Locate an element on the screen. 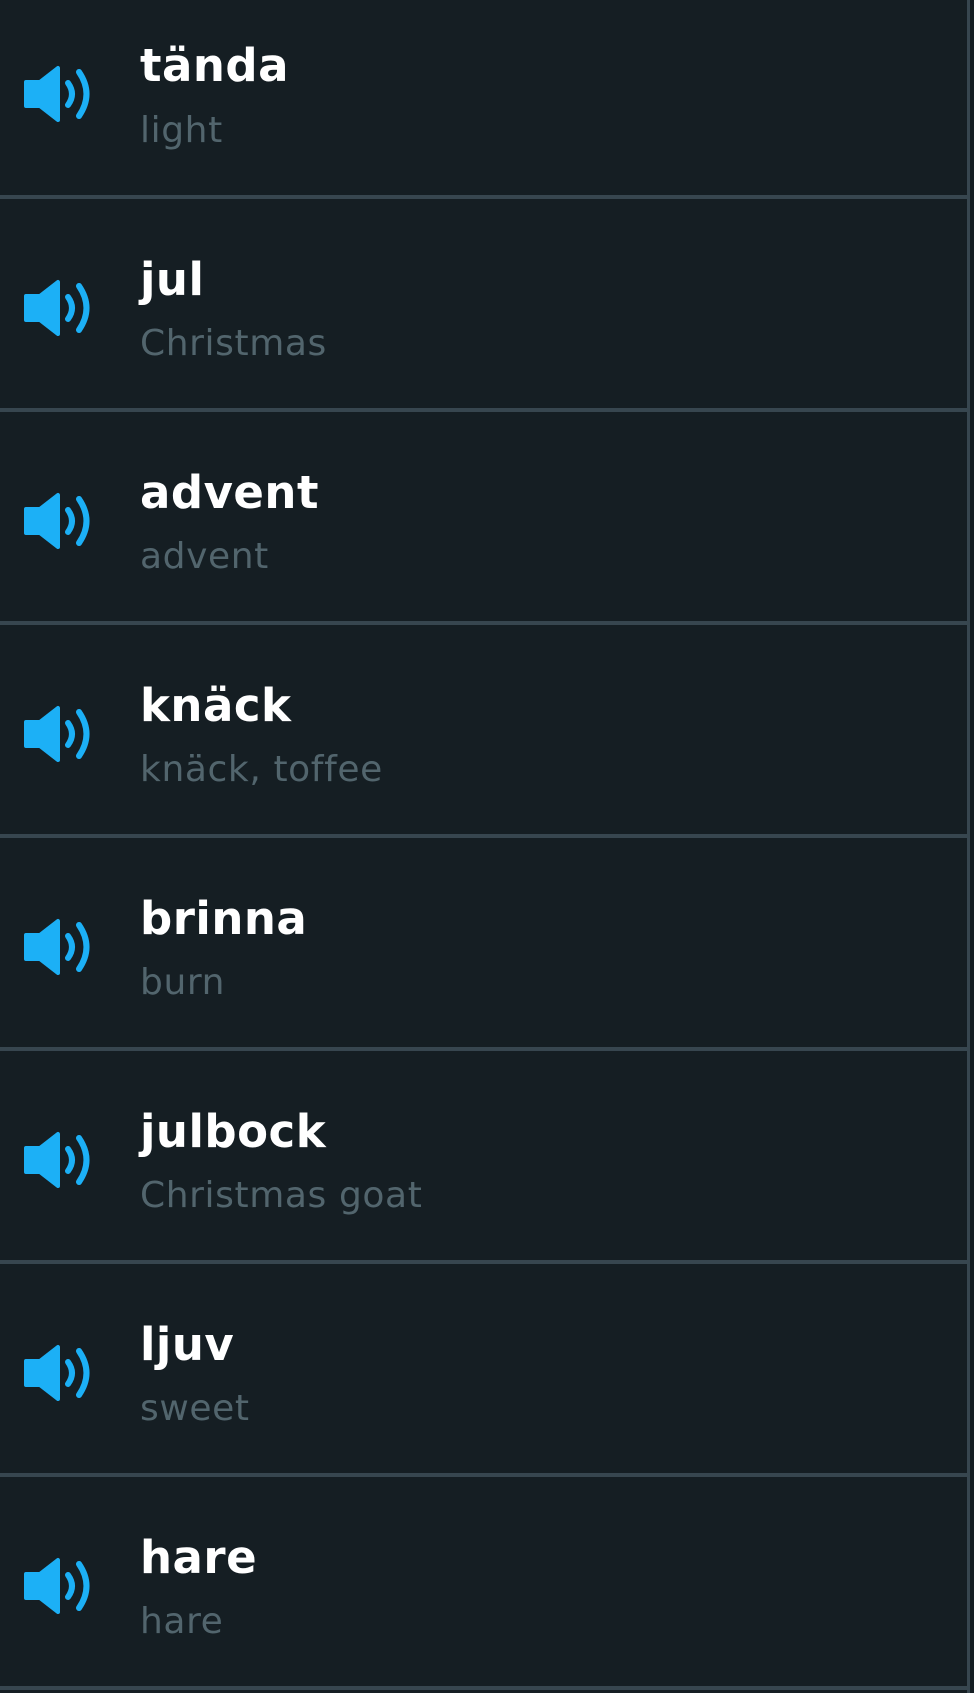 This screenshot has width=974, height=1693. translation-text: burn is located at coordinates (183, 982).